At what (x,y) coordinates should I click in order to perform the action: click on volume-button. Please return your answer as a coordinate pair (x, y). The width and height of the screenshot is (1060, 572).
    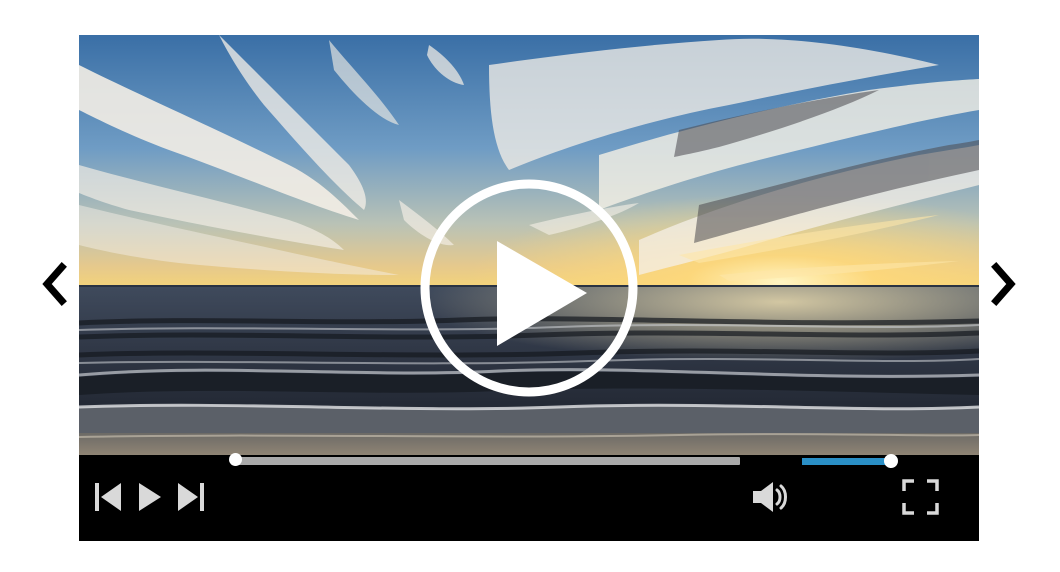
    Looking at the image, I should click on (771, 497).